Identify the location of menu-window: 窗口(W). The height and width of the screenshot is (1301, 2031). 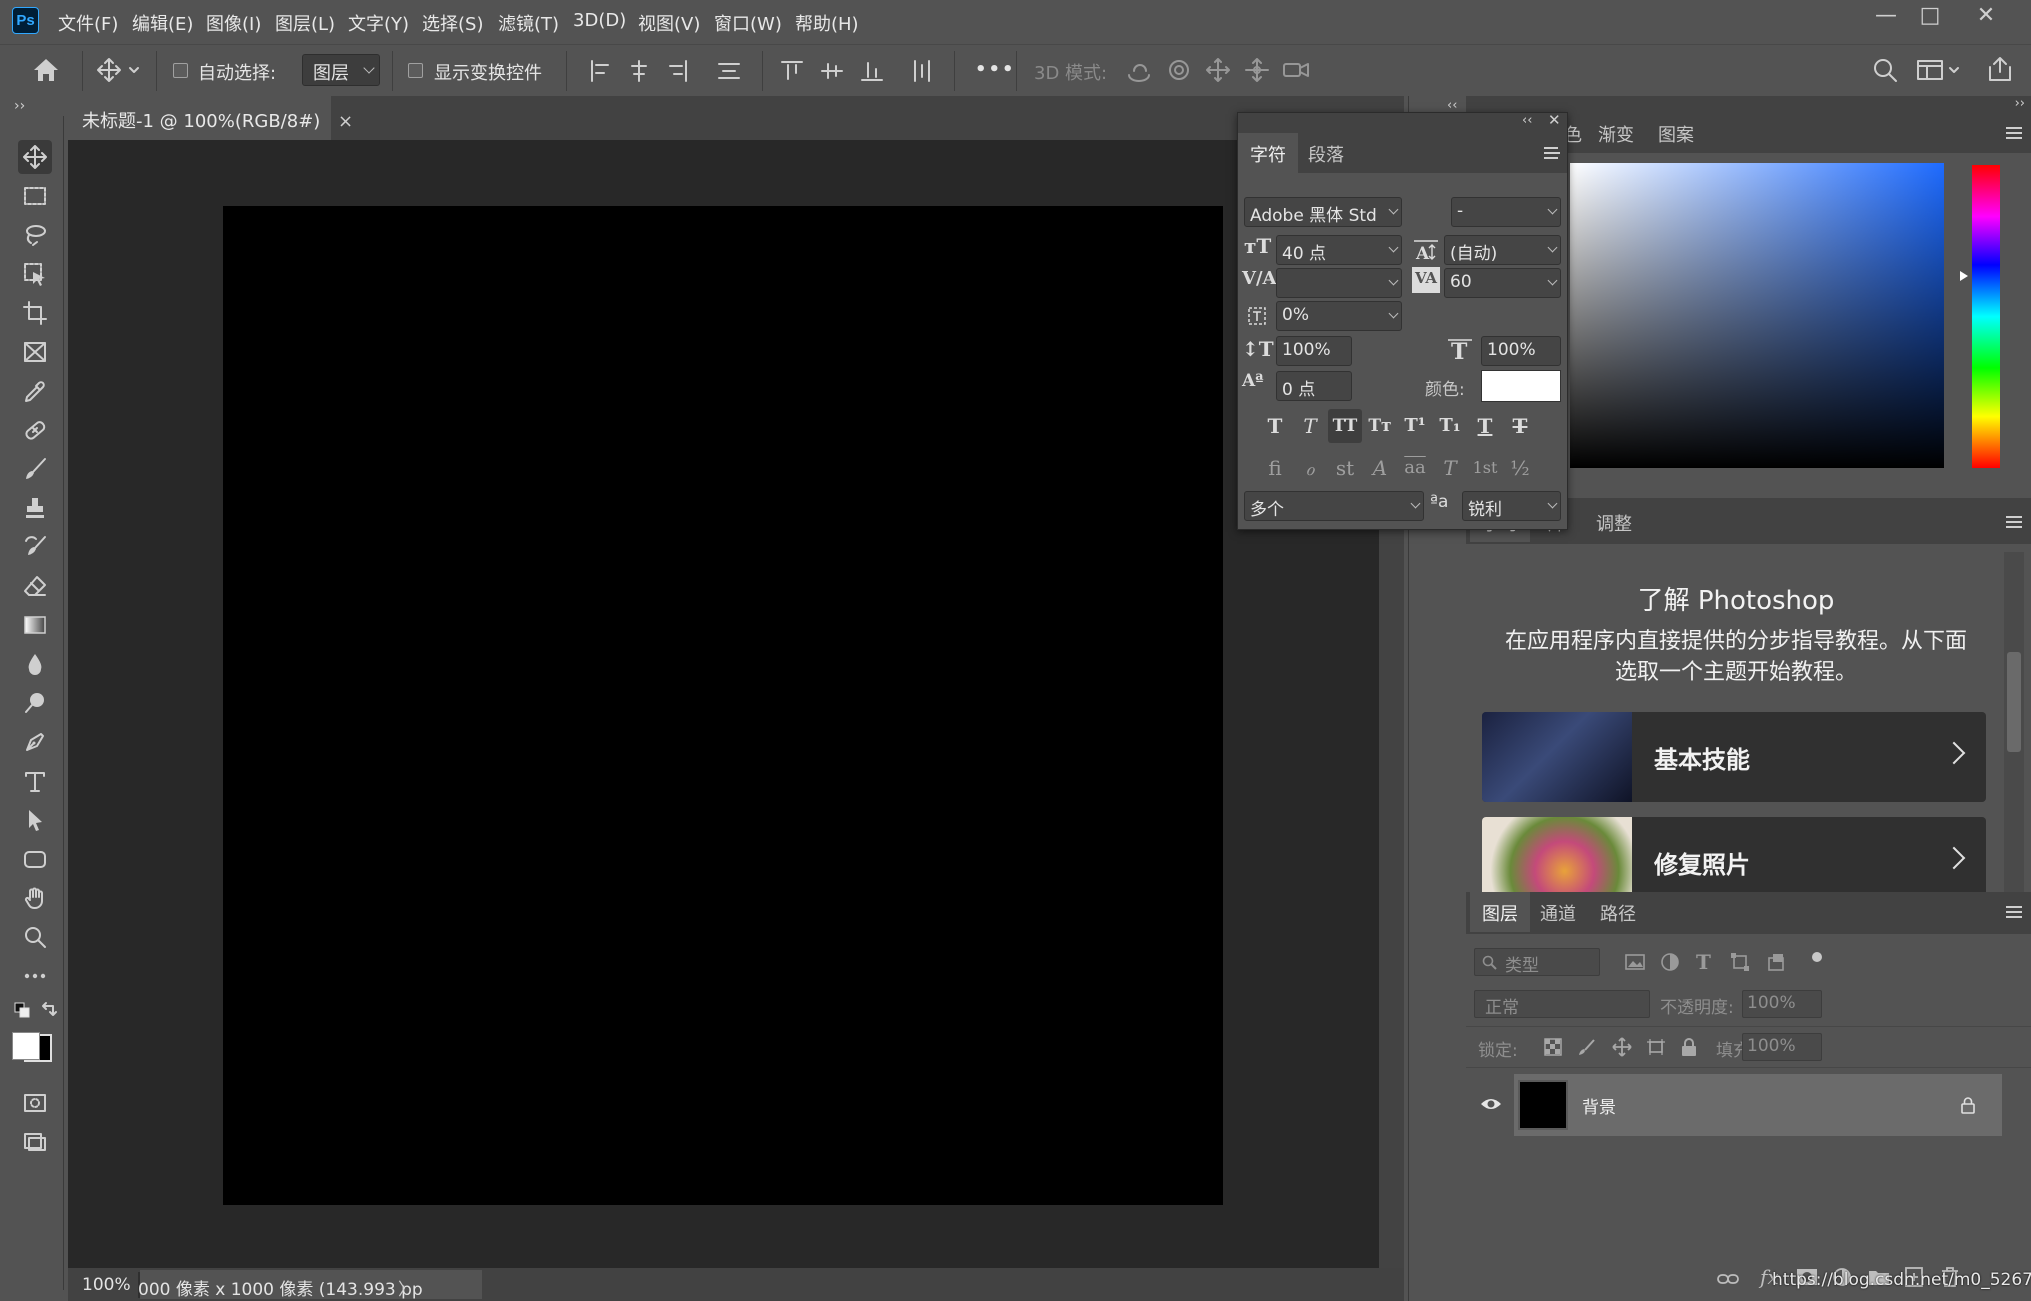
(748, 23).